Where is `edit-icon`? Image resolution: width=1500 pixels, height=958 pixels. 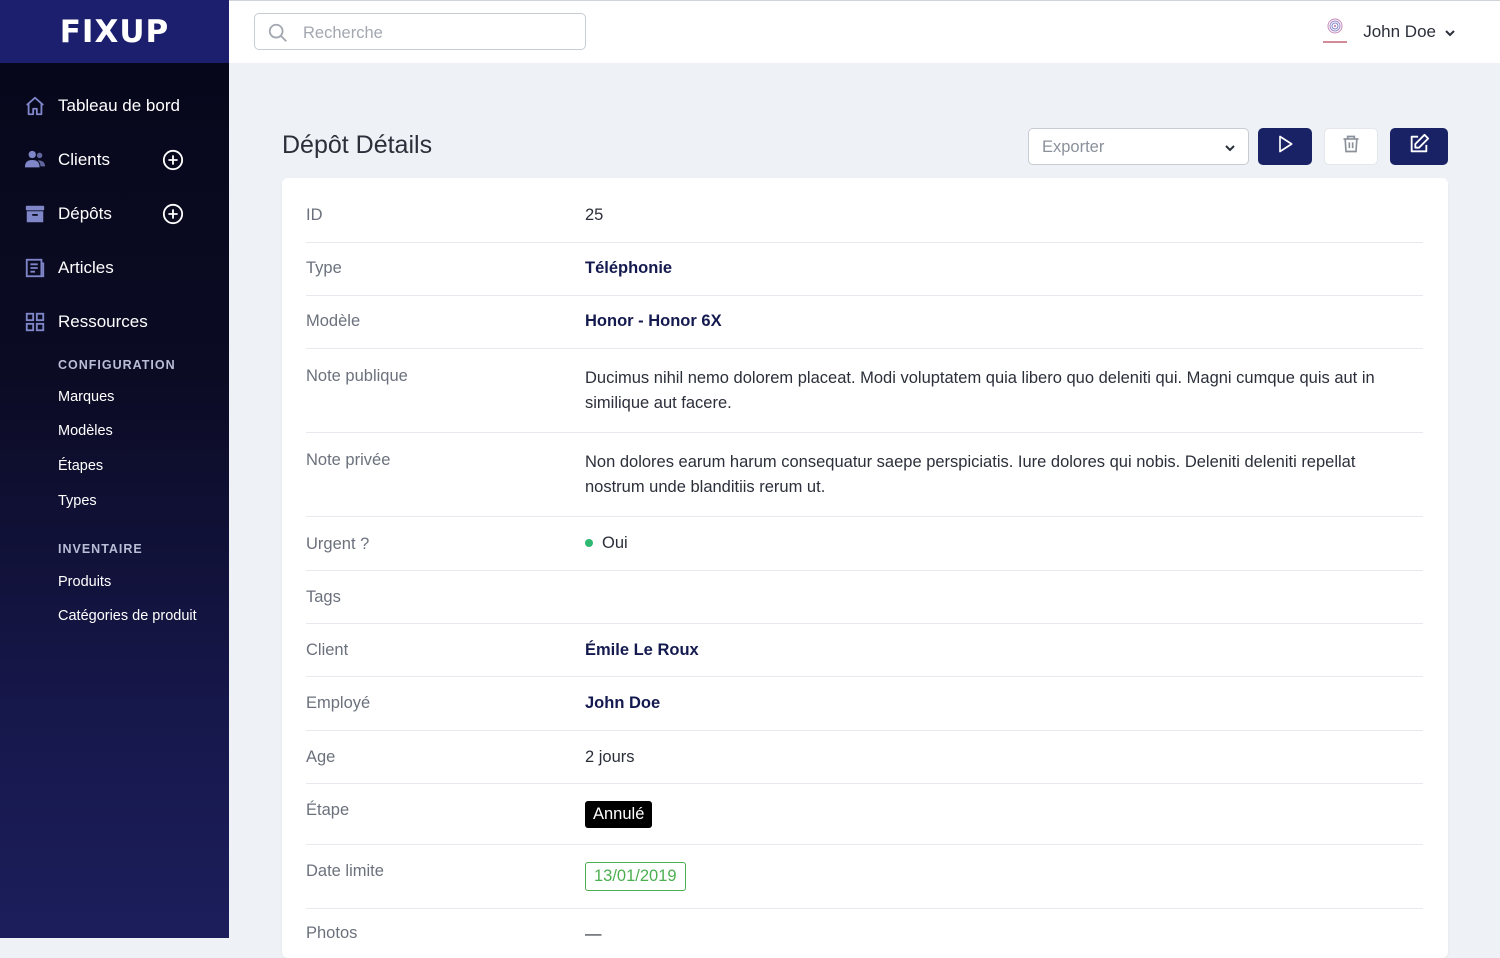 edit-icon is located at coordinates (1419, 146).